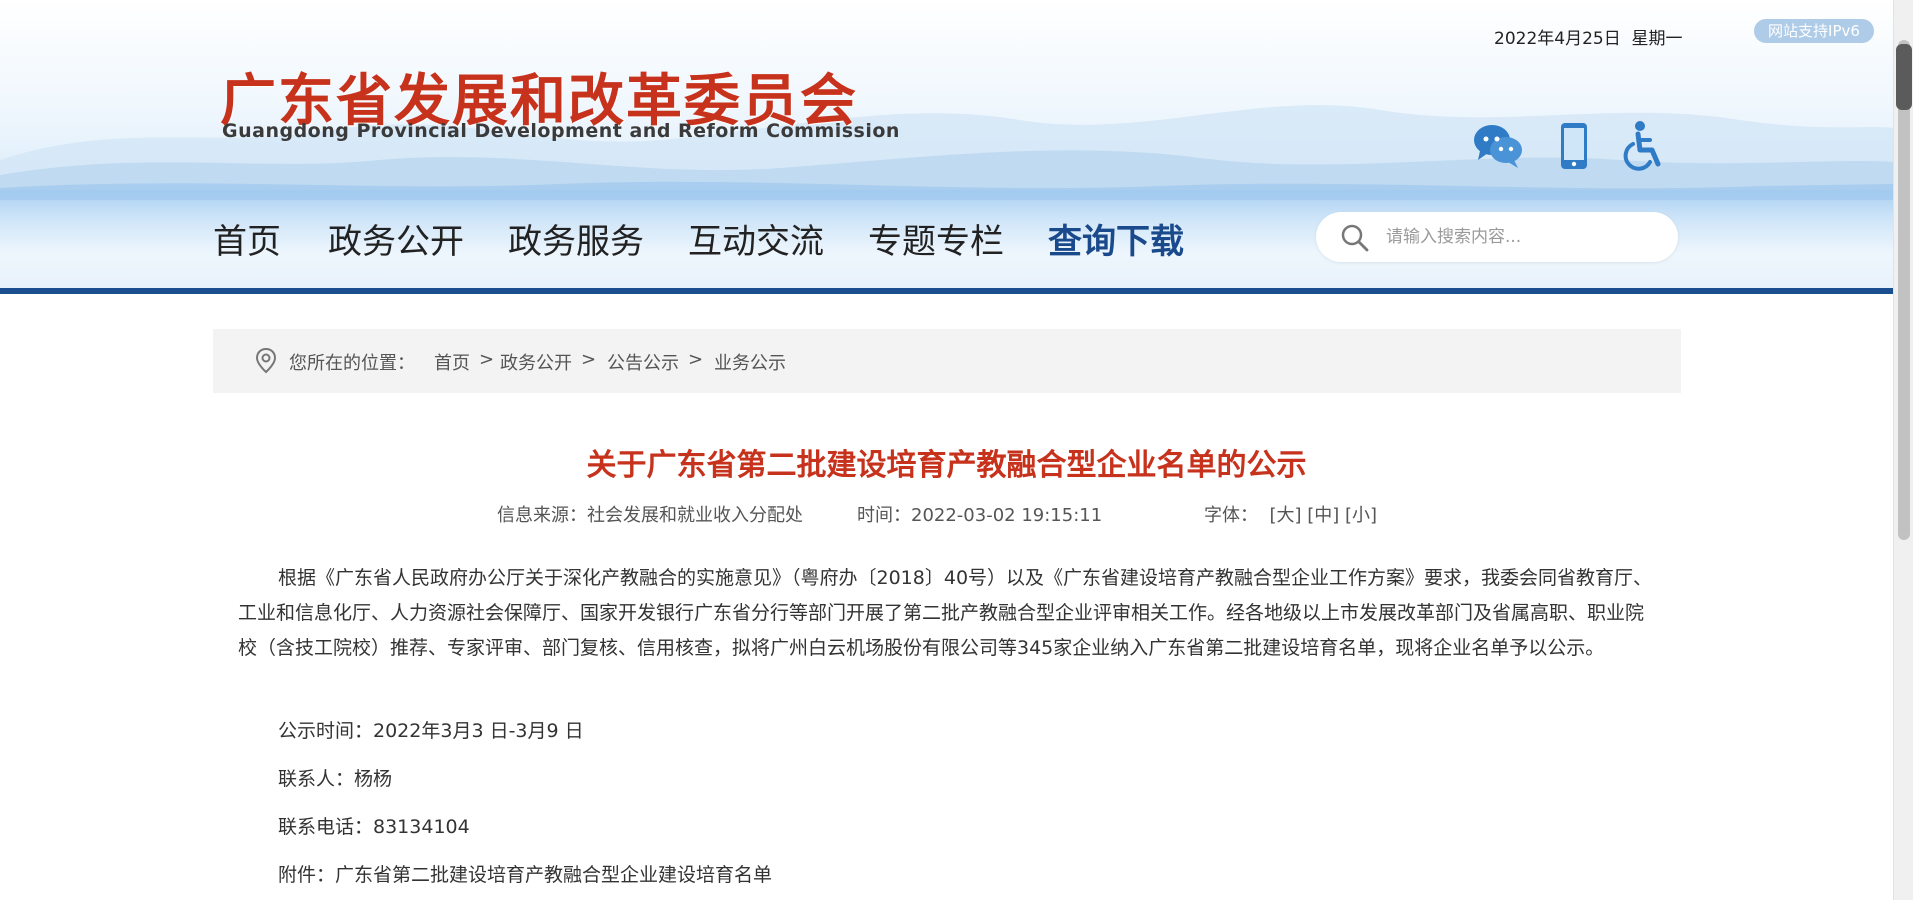 This screenshot has width=1913, height=900. What do you see at coordinates (452, 362) in the screenshot?
I see `breadcrumb-home: 首页` at bounding box center [452, 362].